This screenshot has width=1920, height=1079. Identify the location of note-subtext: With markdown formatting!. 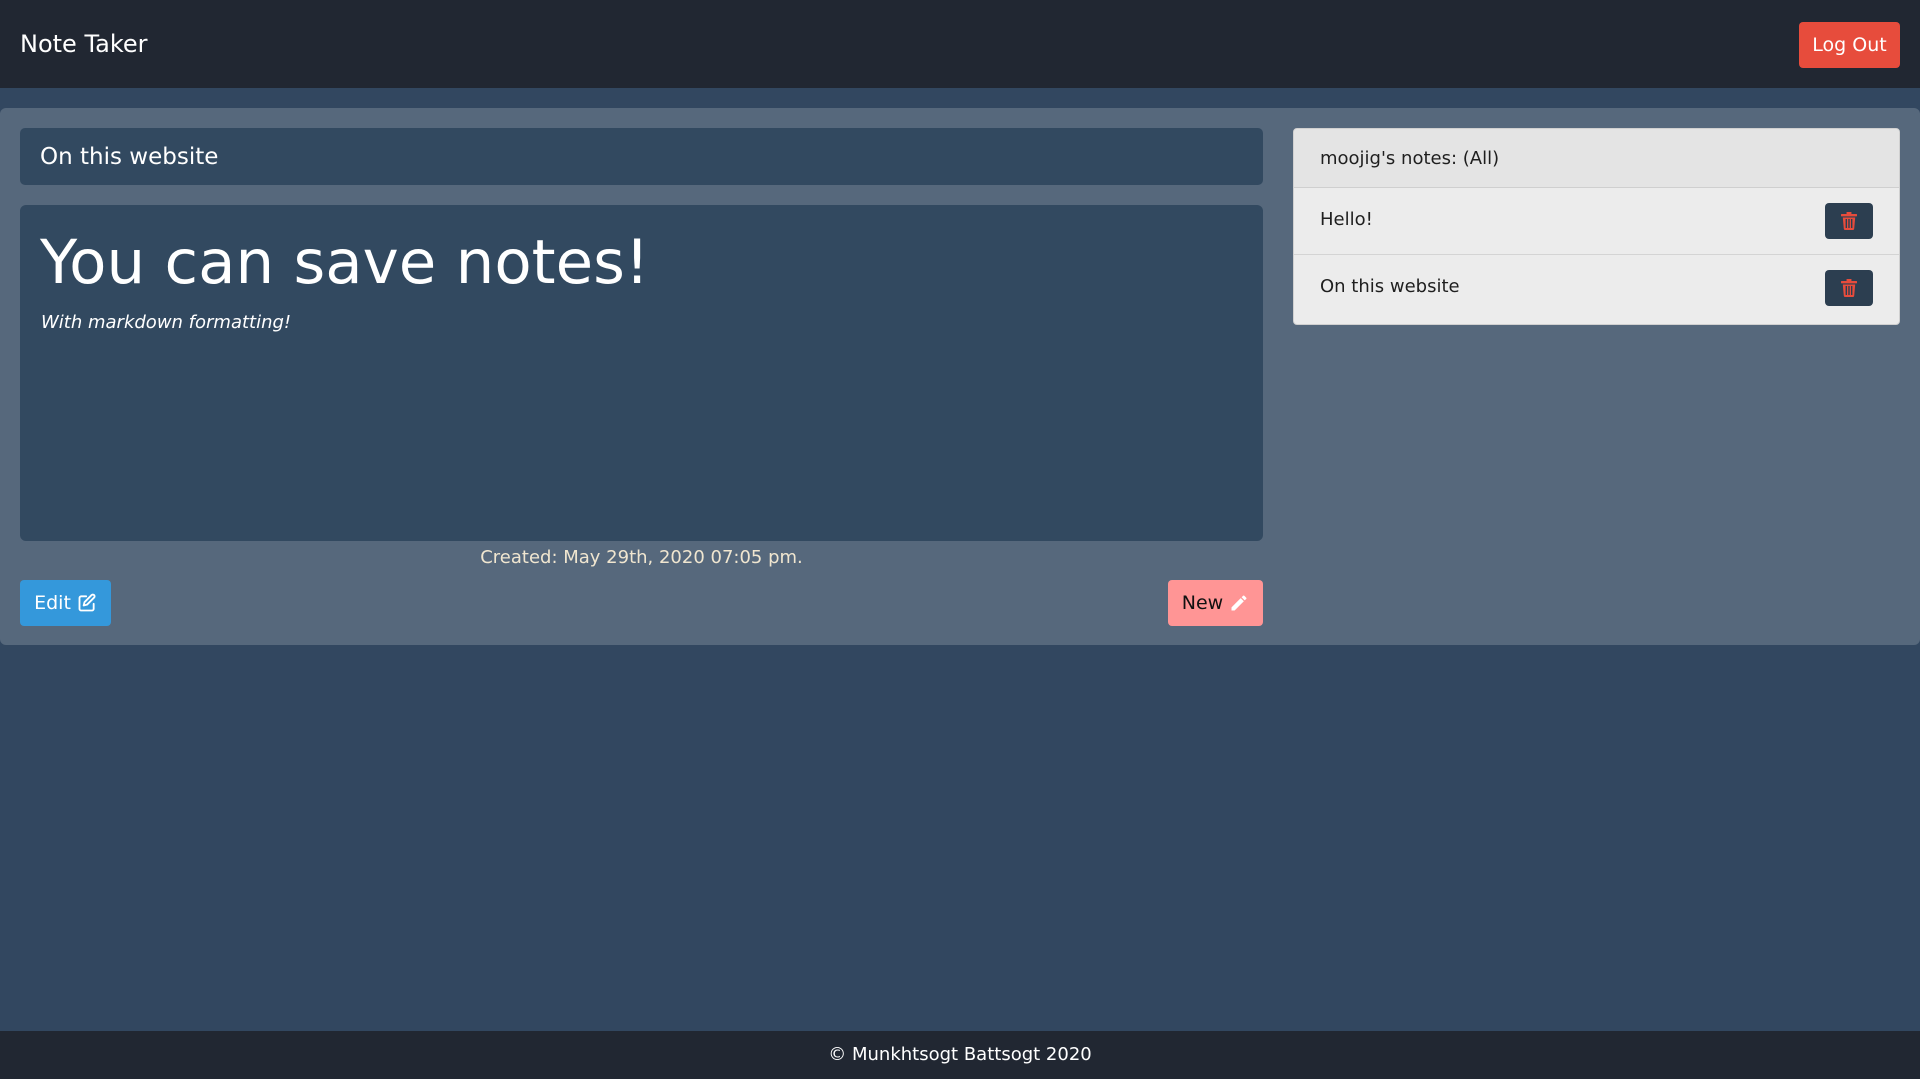
(166, 322).